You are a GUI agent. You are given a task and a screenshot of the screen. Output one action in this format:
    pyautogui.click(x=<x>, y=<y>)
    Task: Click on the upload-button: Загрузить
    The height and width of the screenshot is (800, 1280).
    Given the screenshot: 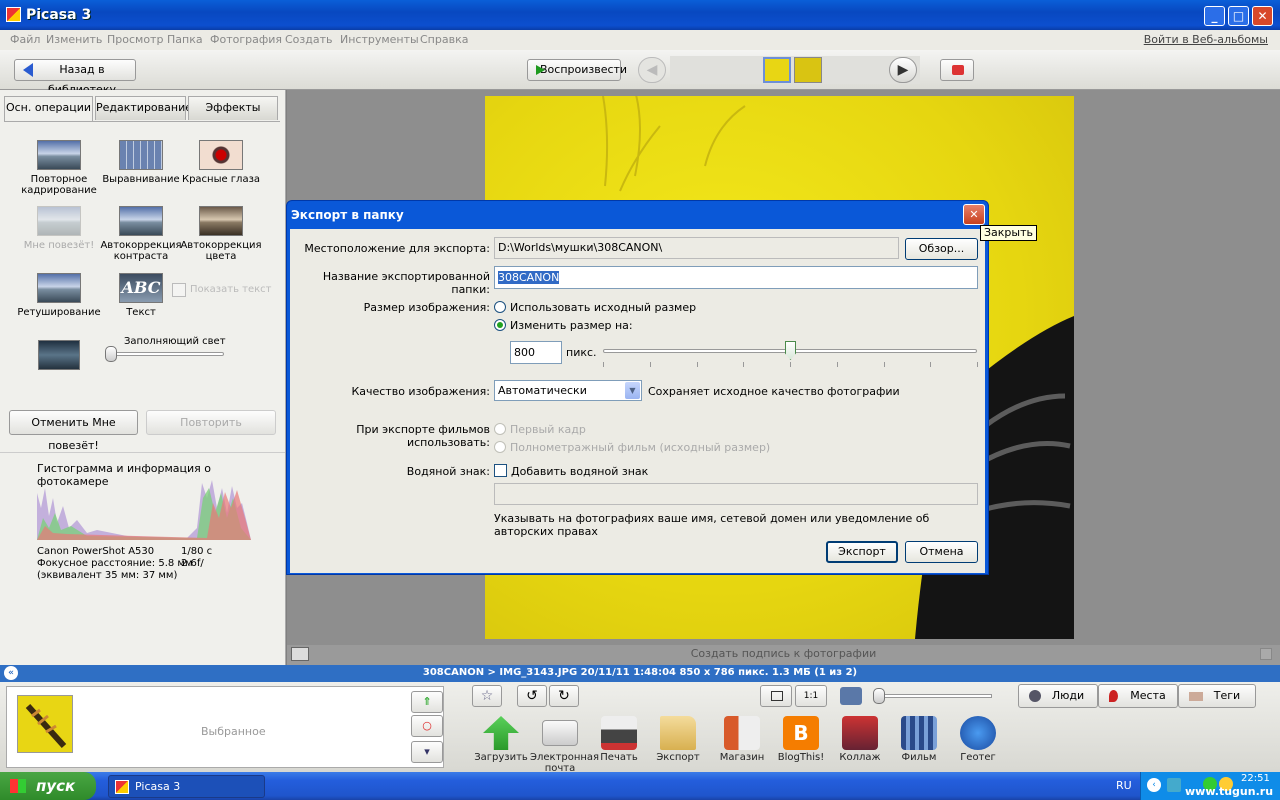 What is the action you would take?
    pyautogui.click(x=501, y=739)
    